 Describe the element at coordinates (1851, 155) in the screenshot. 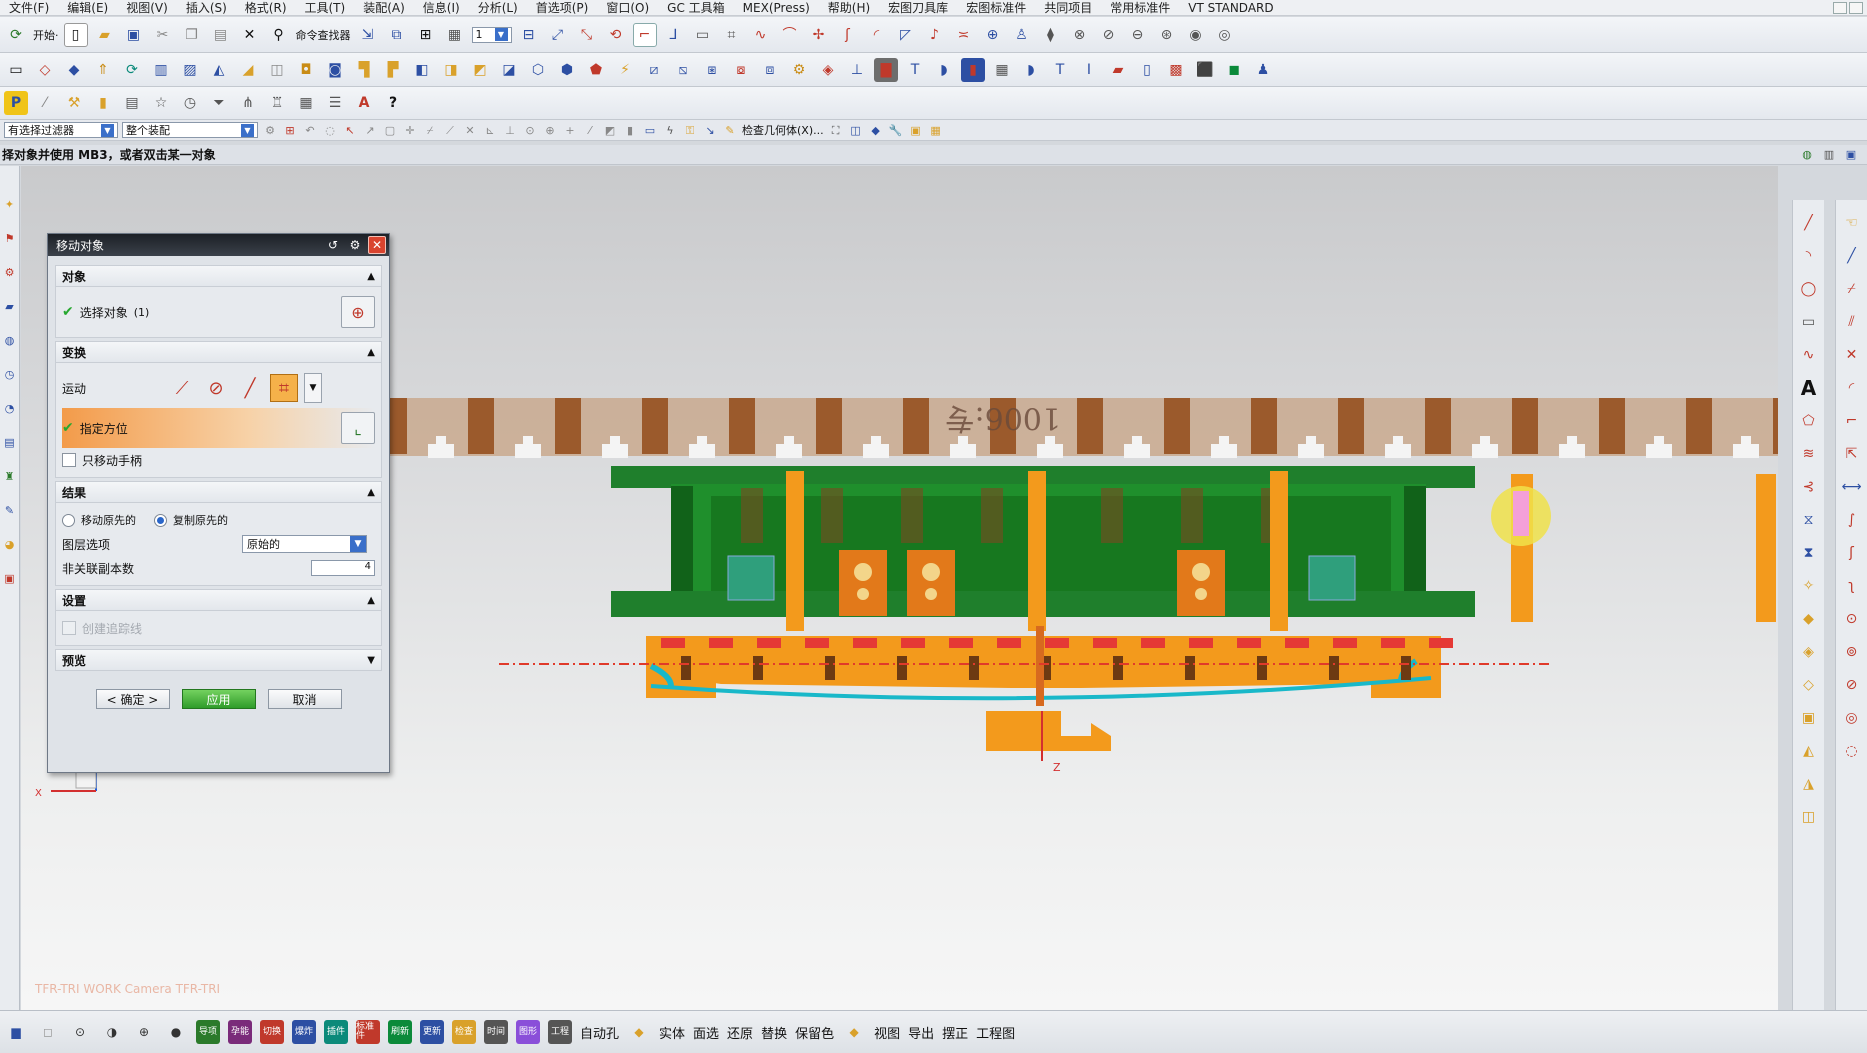

I see `window-icon: ▣` at that location.